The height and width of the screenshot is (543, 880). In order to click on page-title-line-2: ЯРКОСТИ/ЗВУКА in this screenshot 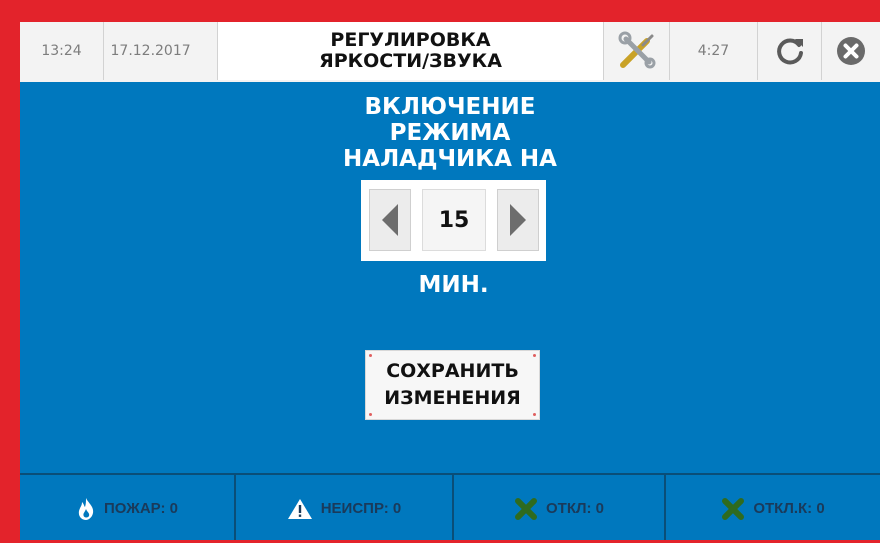, I will do `click(410, 61)`.